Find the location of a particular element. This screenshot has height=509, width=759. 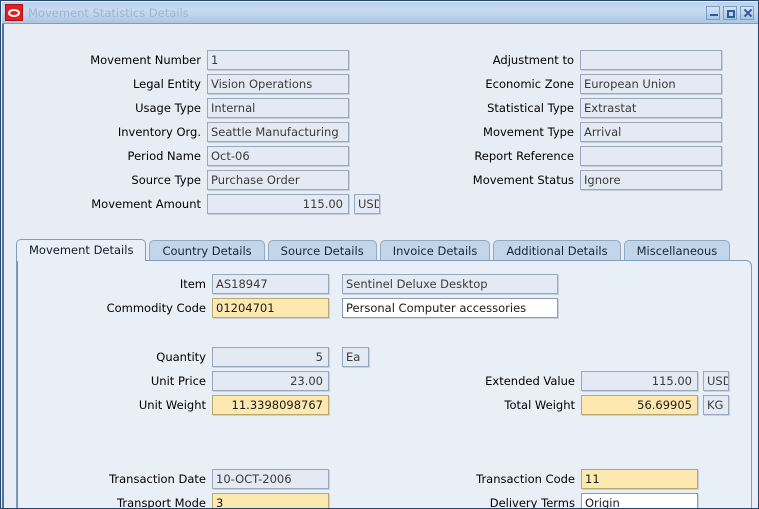

input-economic-zone: European Union is located at coordinates (651, 84).